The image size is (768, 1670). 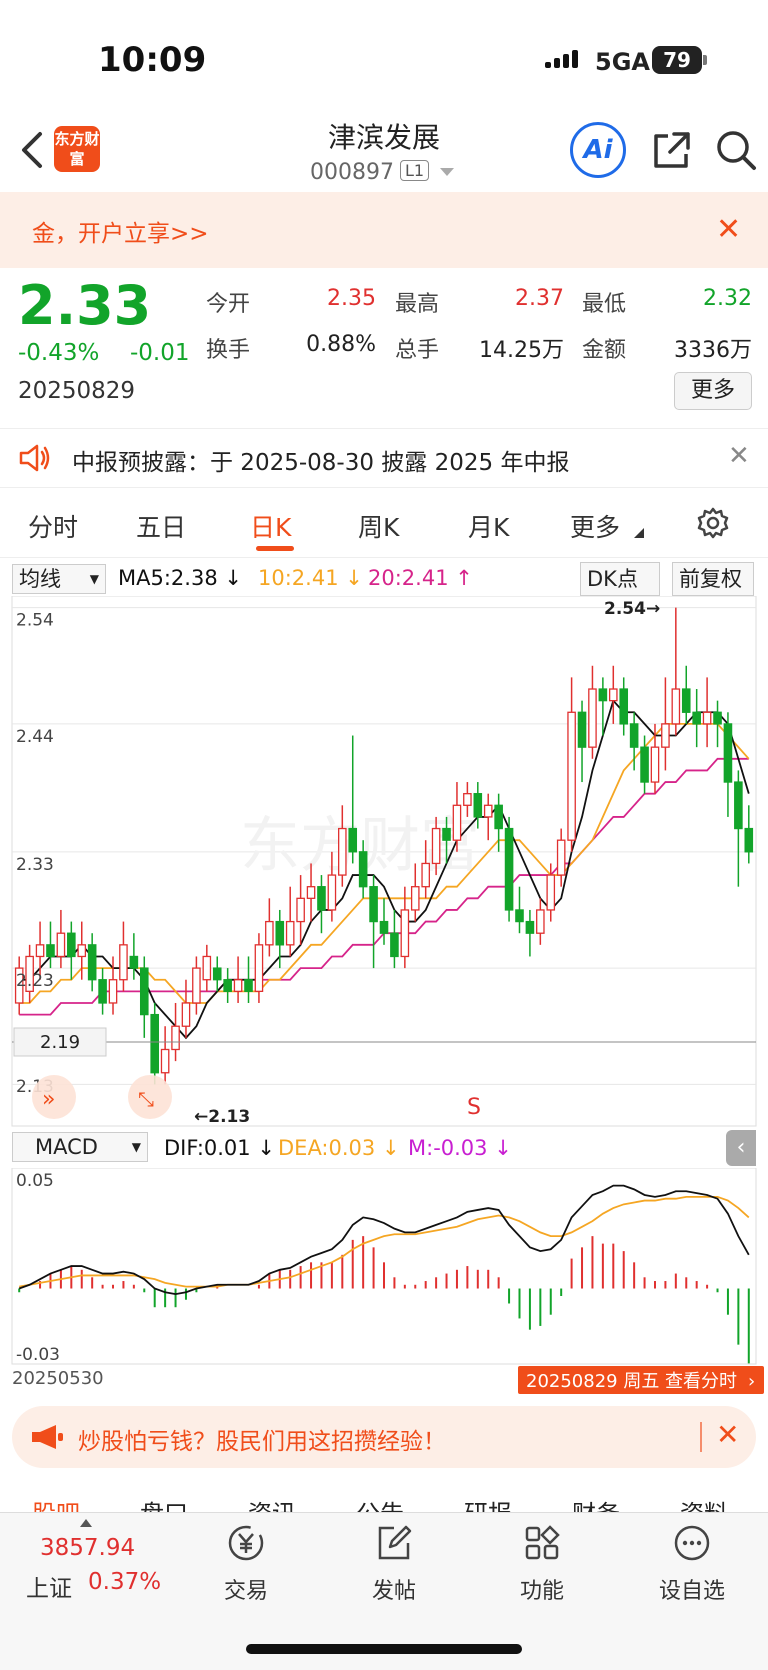 What do you see at coordinates (87, 1548) in the screenshot?
I see `index-value: 3857.94` at bounding box center [87, 1548].